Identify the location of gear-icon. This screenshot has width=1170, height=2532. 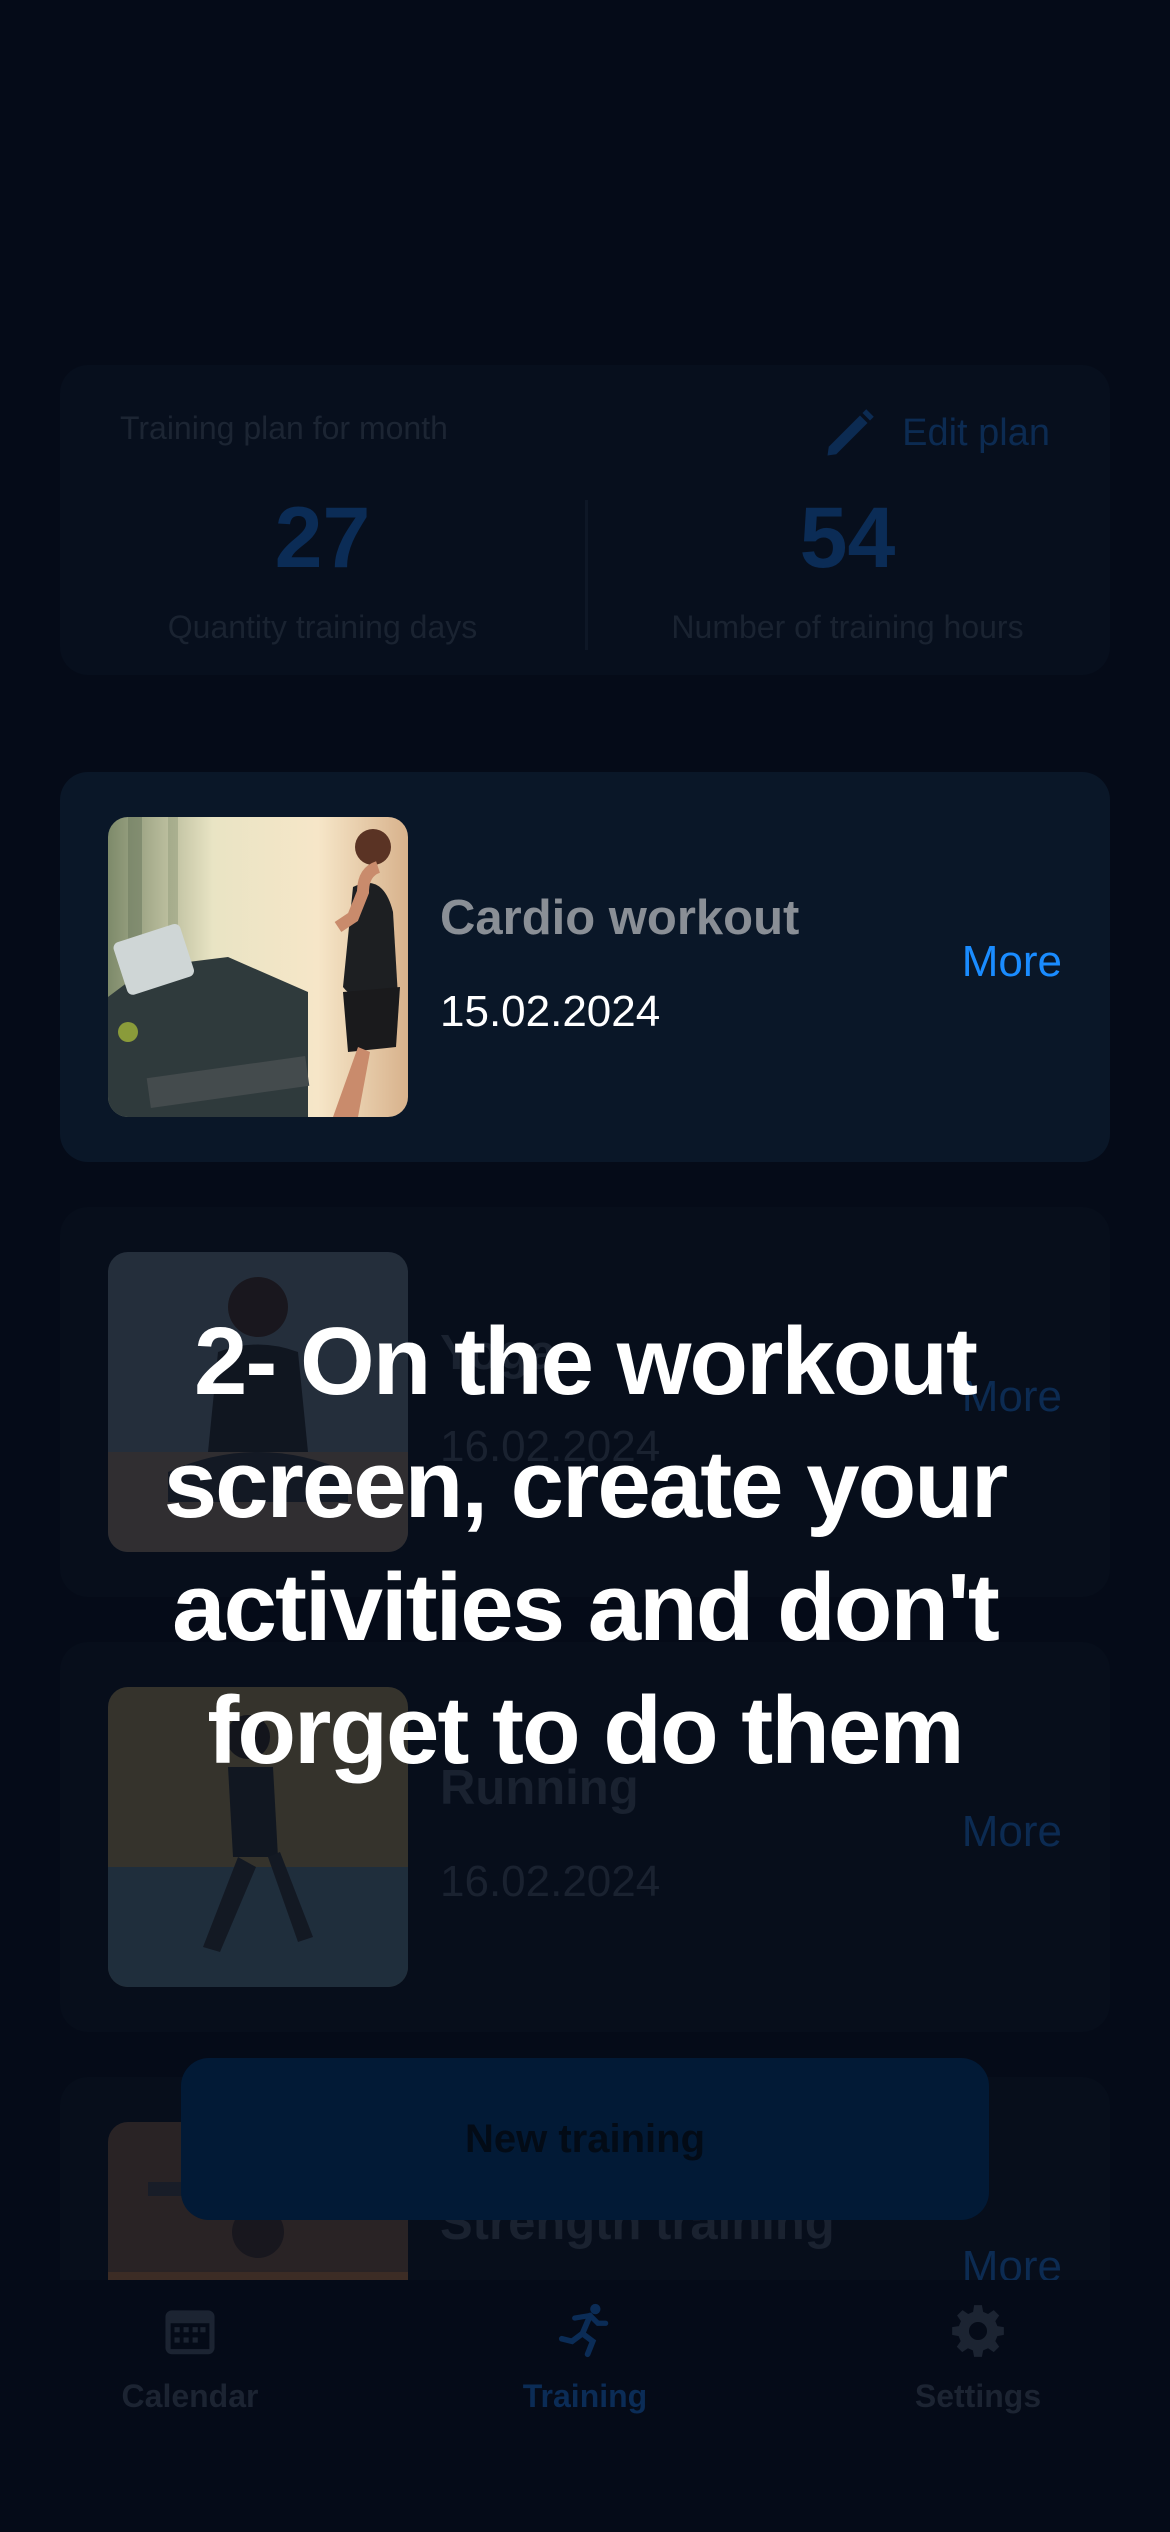
(978, 2331).